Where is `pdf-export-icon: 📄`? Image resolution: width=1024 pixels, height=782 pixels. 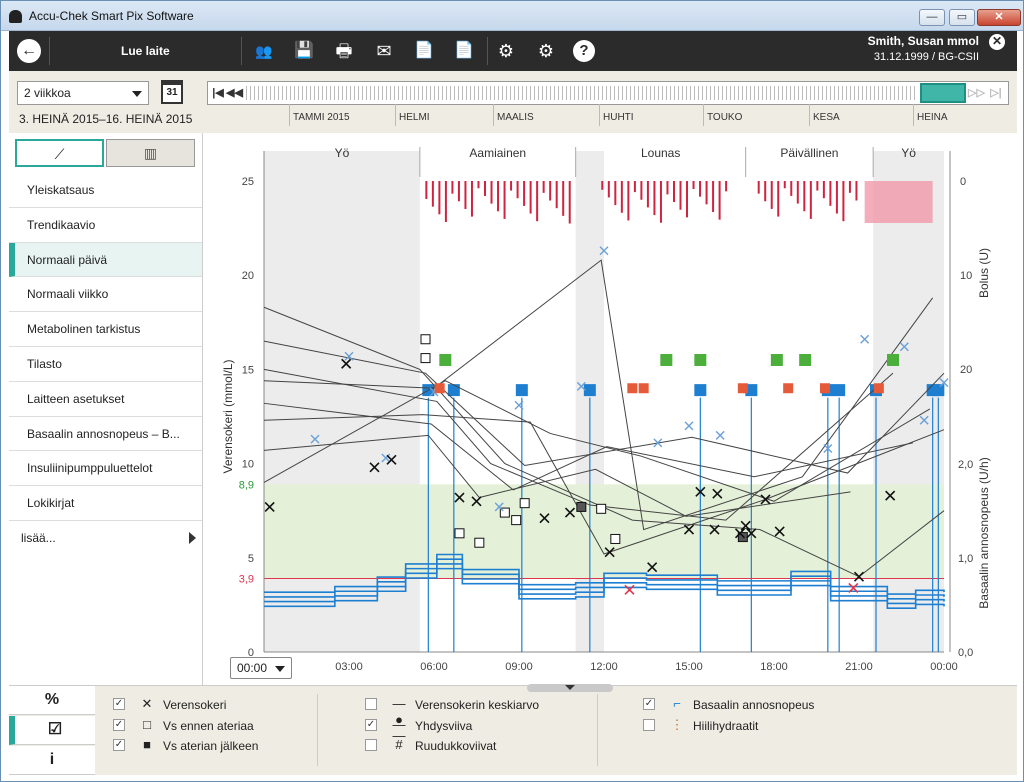
pdf-export-icon: 📄 is located at coordinates (464, 51).